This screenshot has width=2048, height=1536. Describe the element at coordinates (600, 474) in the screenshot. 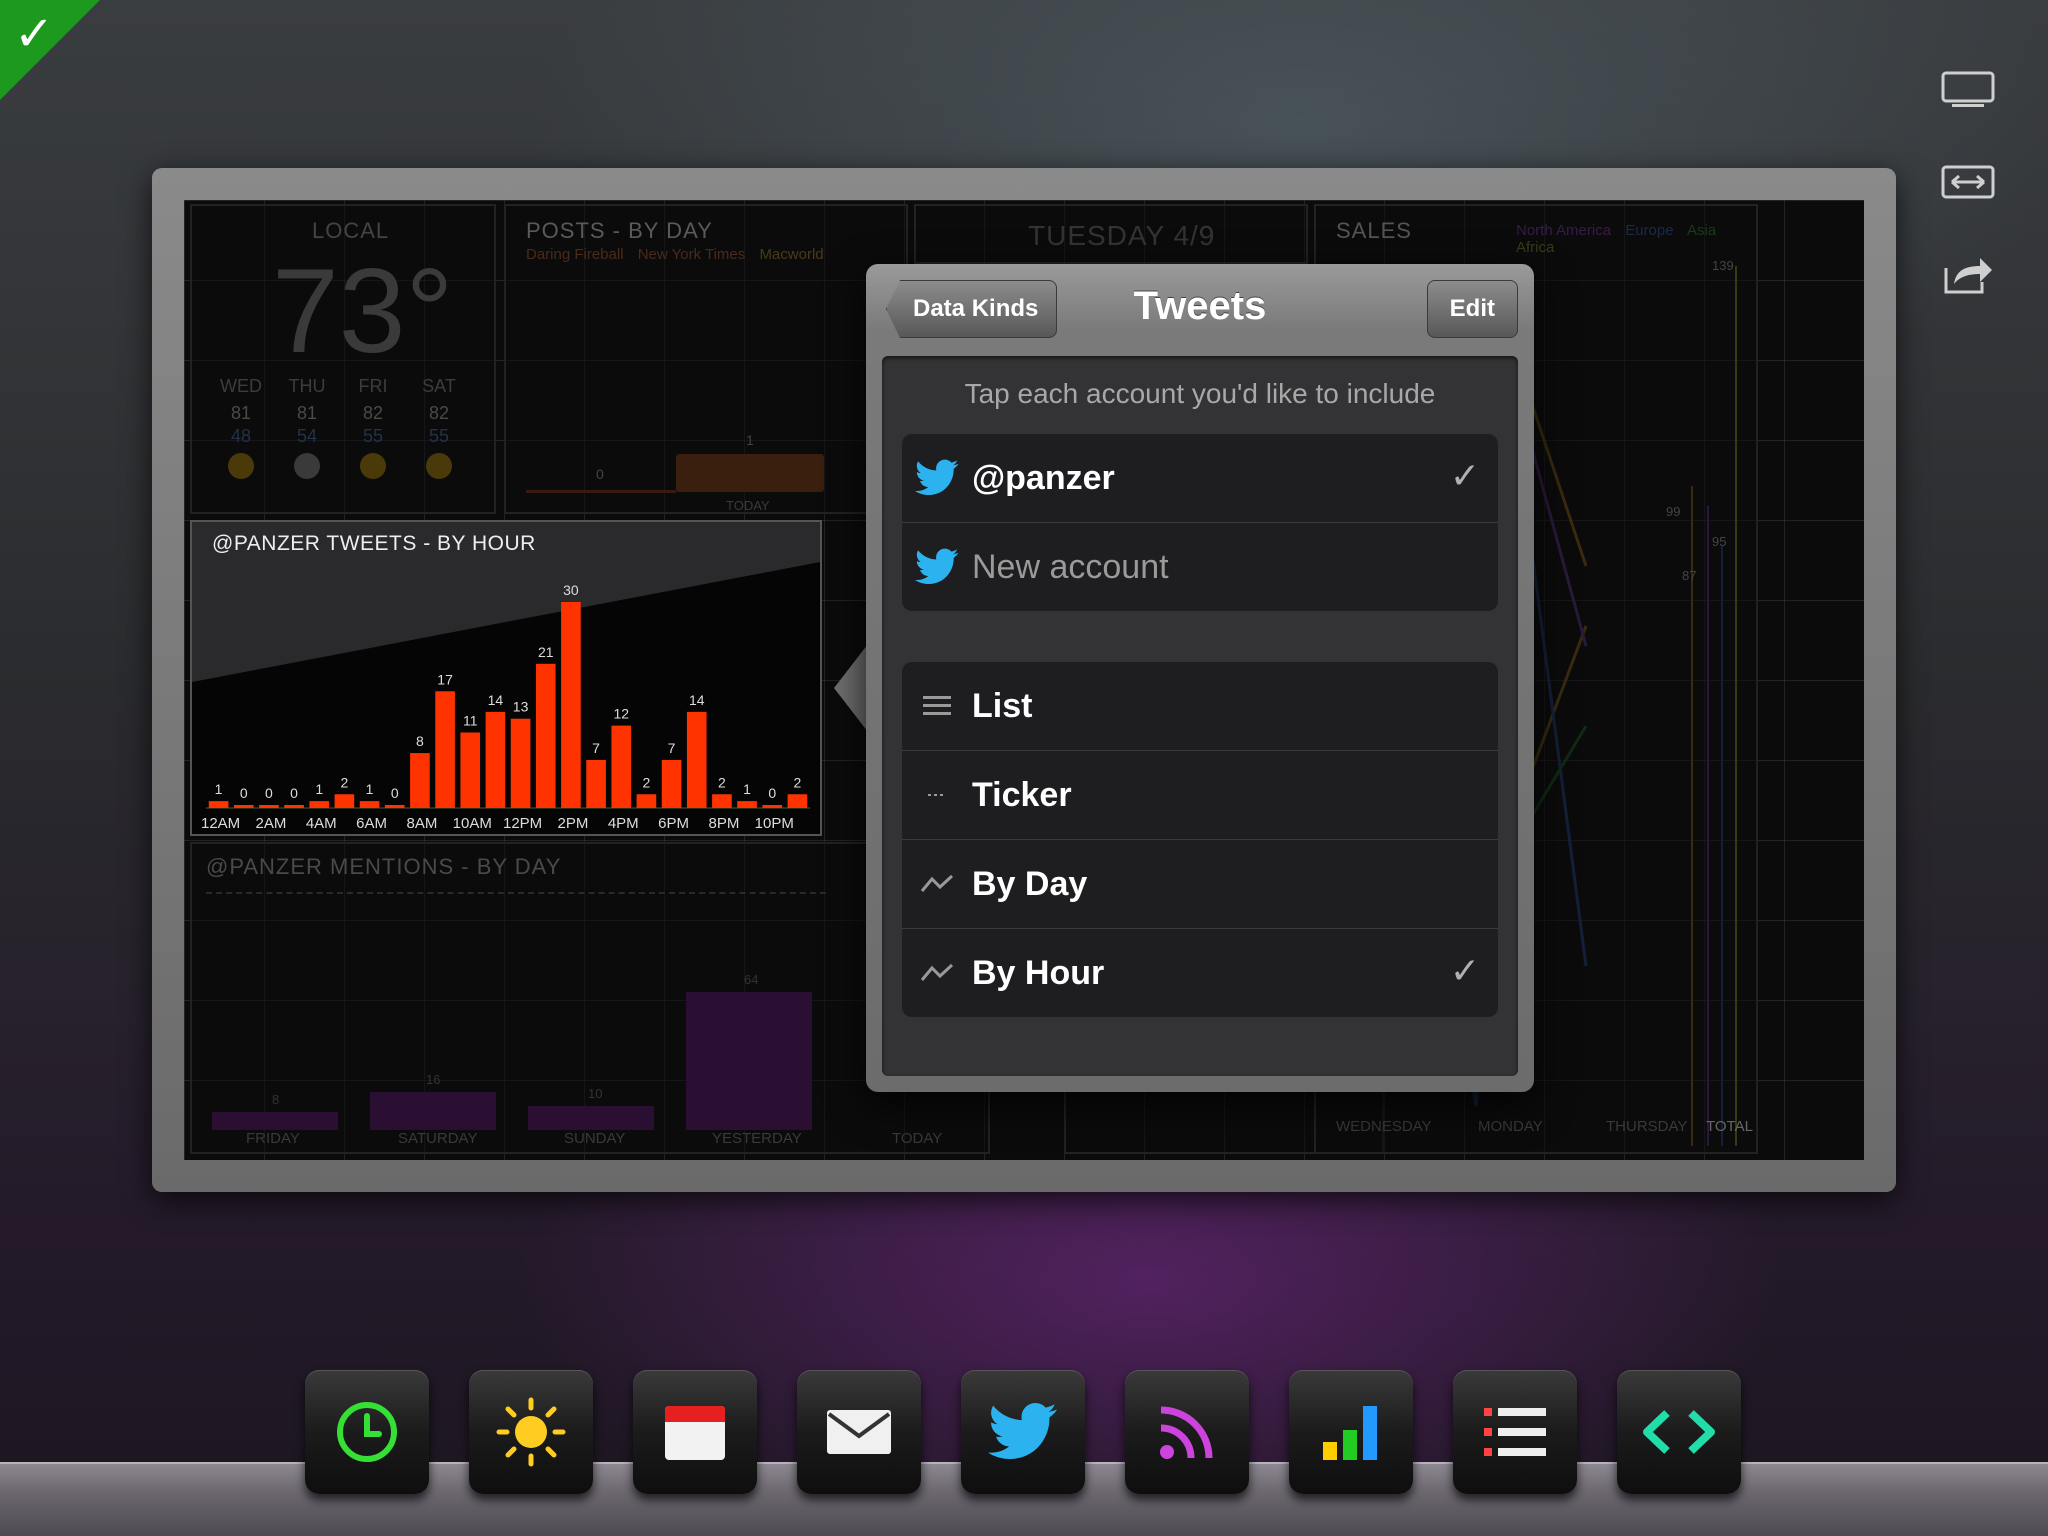

I see `posts-zero-label: 0` at that location.